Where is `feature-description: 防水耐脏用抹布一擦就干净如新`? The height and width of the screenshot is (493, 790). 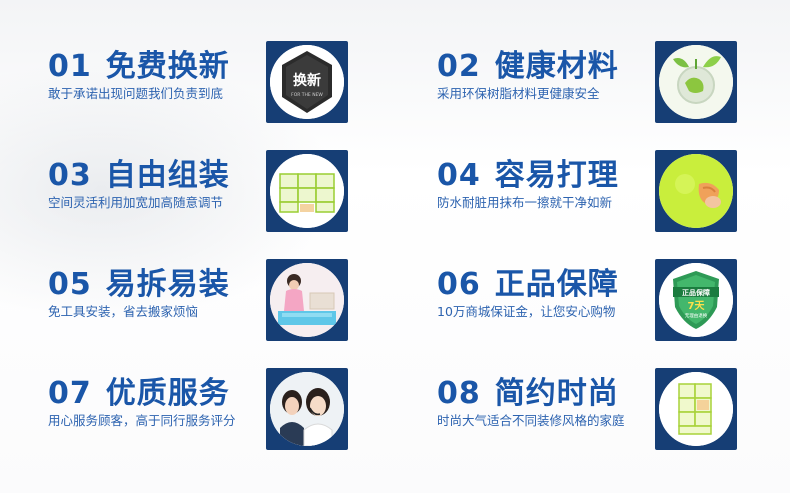
feature-description: 防水耐脏用抹布一擦就干净如新 is located at coordinates (525, 202).